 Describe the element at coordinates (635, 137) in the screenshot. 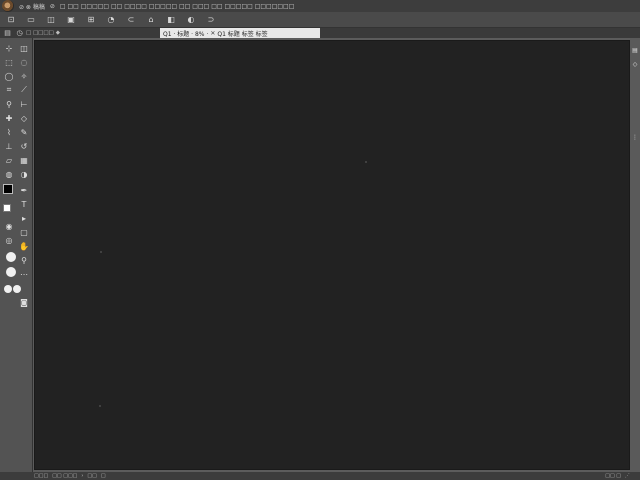

I see `history-panel-icon: ⋮` at that location.